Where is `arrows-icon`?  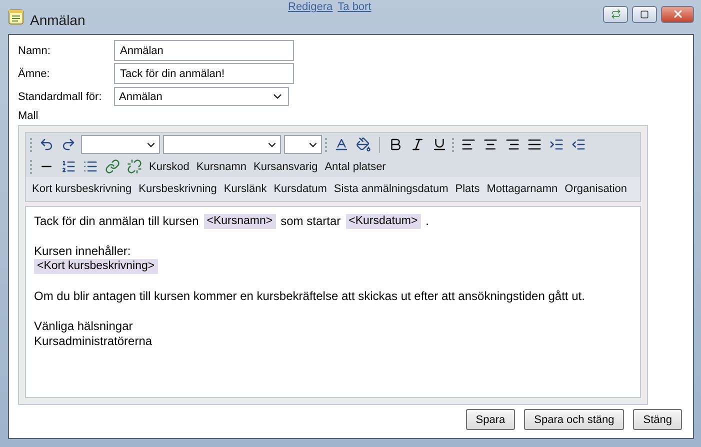
arrows-icon is located at coordinates (615, 14).